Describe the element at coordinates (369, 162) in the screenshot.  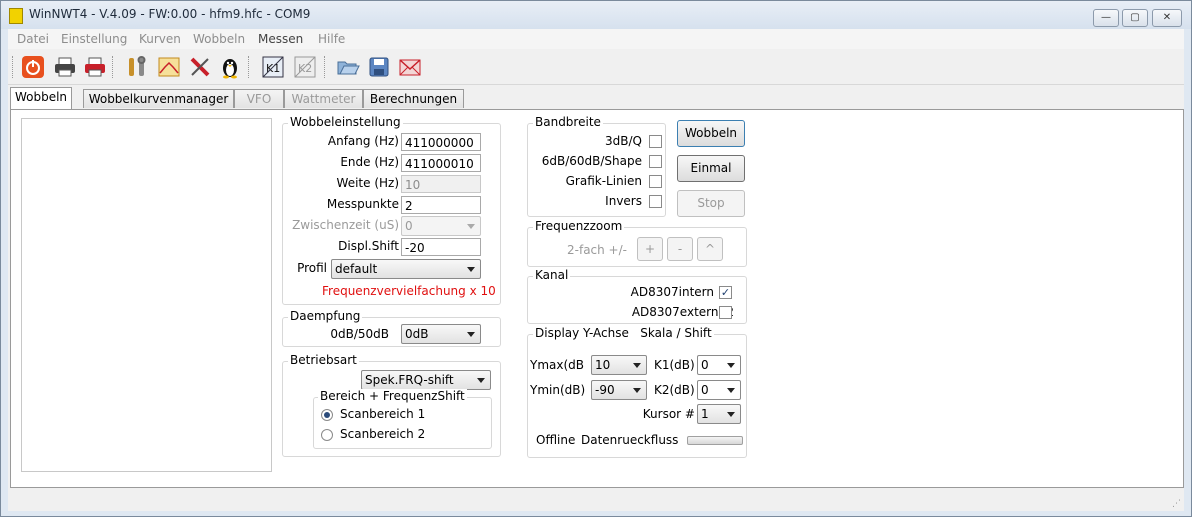
I see `ende-label: Ende (Hz)` at that location.